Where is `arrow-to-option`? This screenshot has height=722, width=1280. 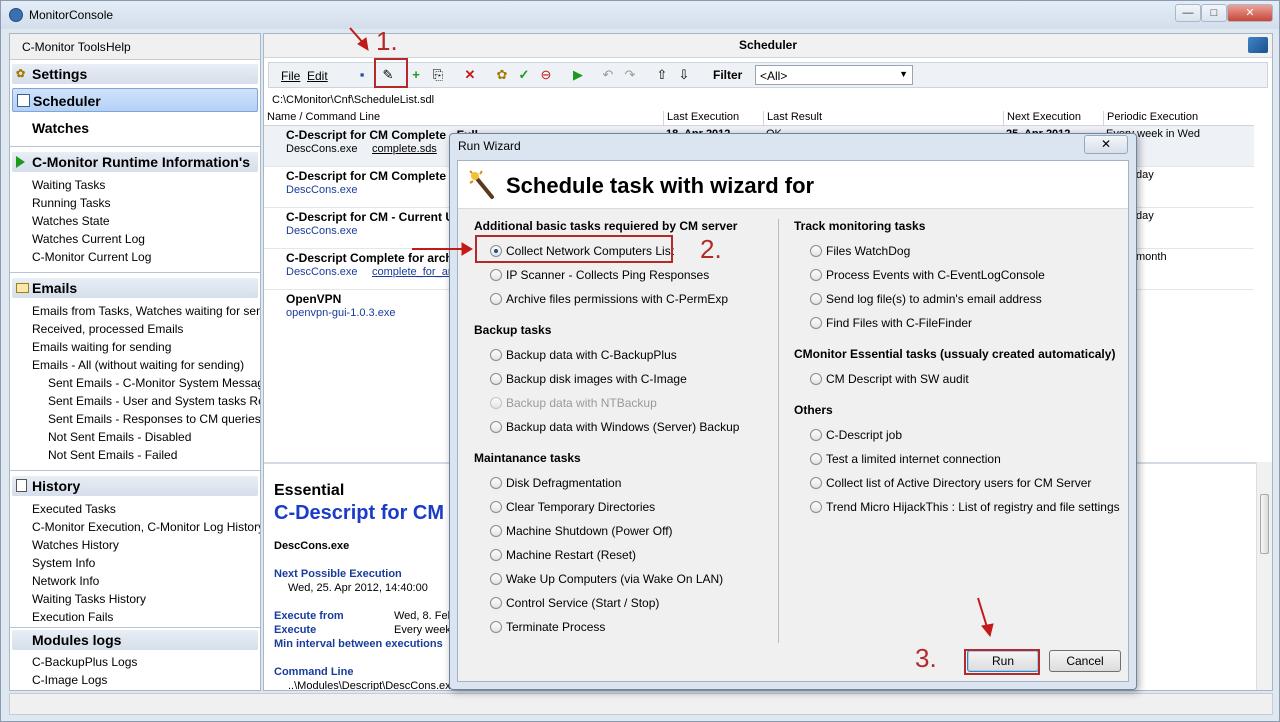
arrow-to-option is located at coordinates (442, 249).